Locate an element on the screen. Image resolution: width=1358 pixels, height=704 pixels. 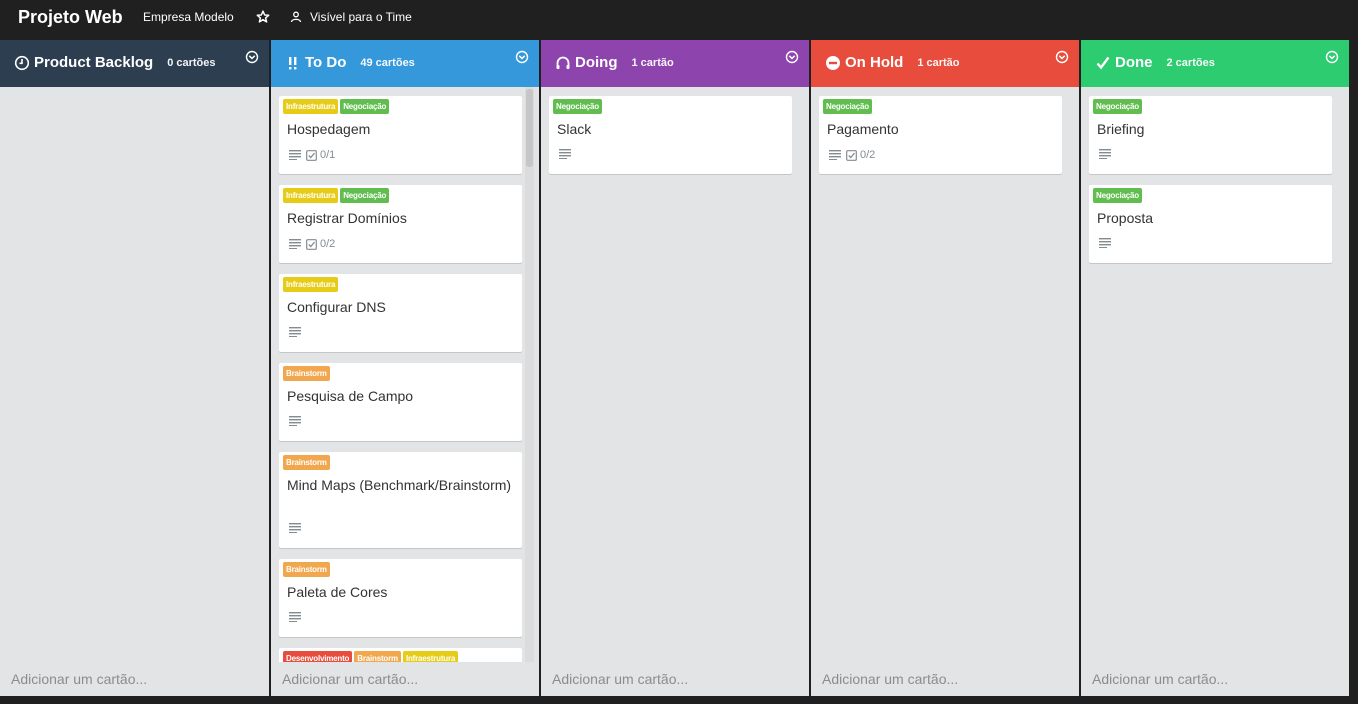
card-labels: Infraestrutura is located at coordinates (311, 284).